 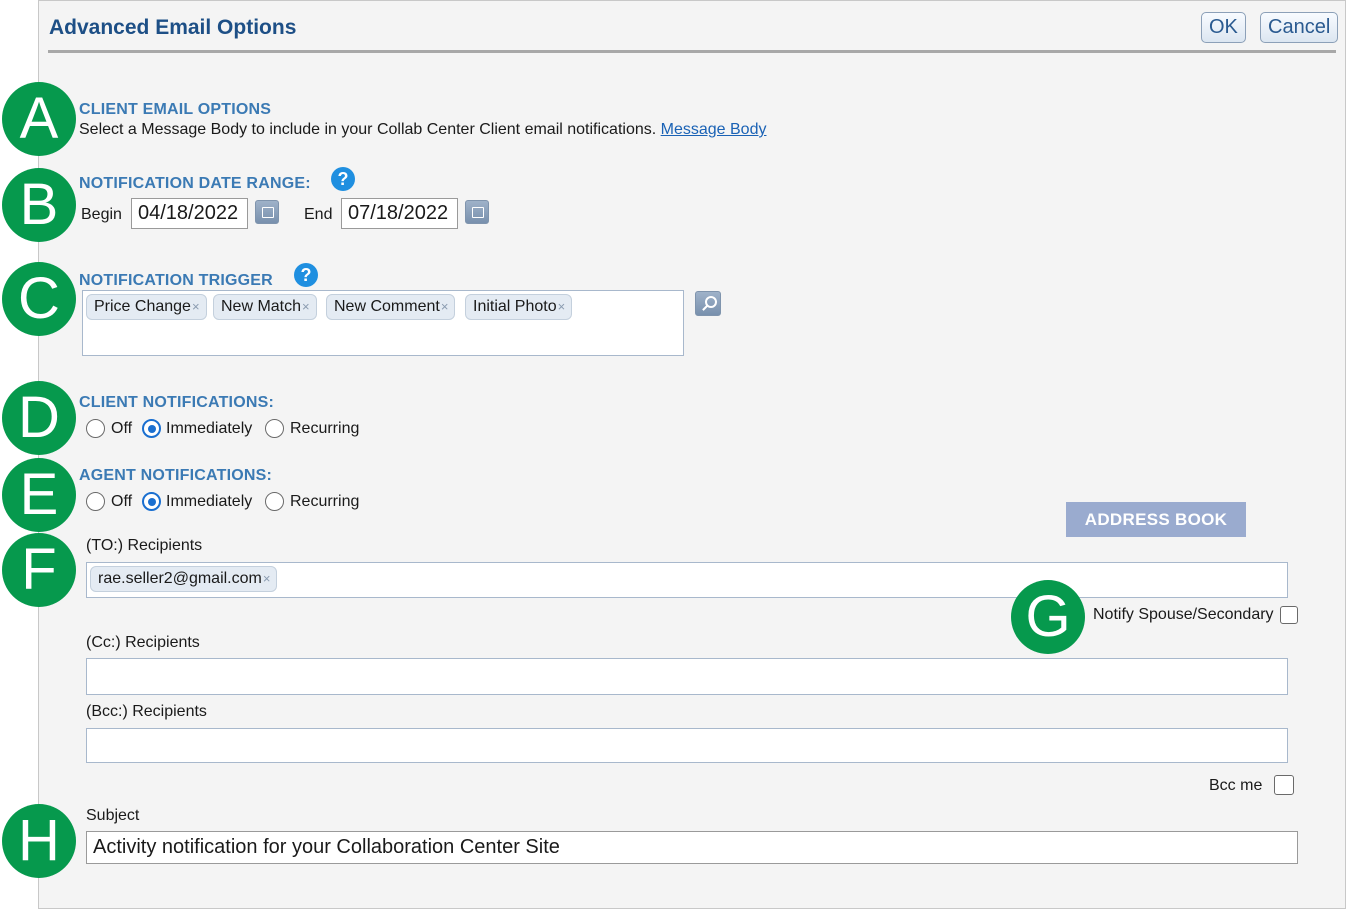 I want to click on trigger-tag: Initial Photo×, so click(x=519, y=307).